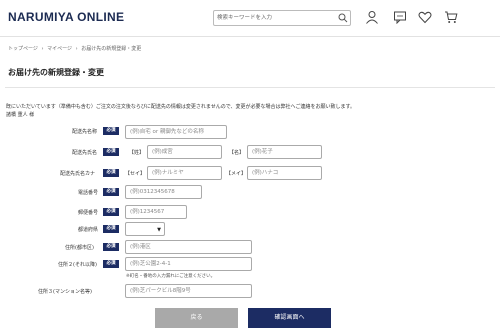 The width and height of the screenshot is (500, 336). What do you see at coordinates (176, 132) in the screenshot?
I see `address-name-input` at bounding box center [176, 132].